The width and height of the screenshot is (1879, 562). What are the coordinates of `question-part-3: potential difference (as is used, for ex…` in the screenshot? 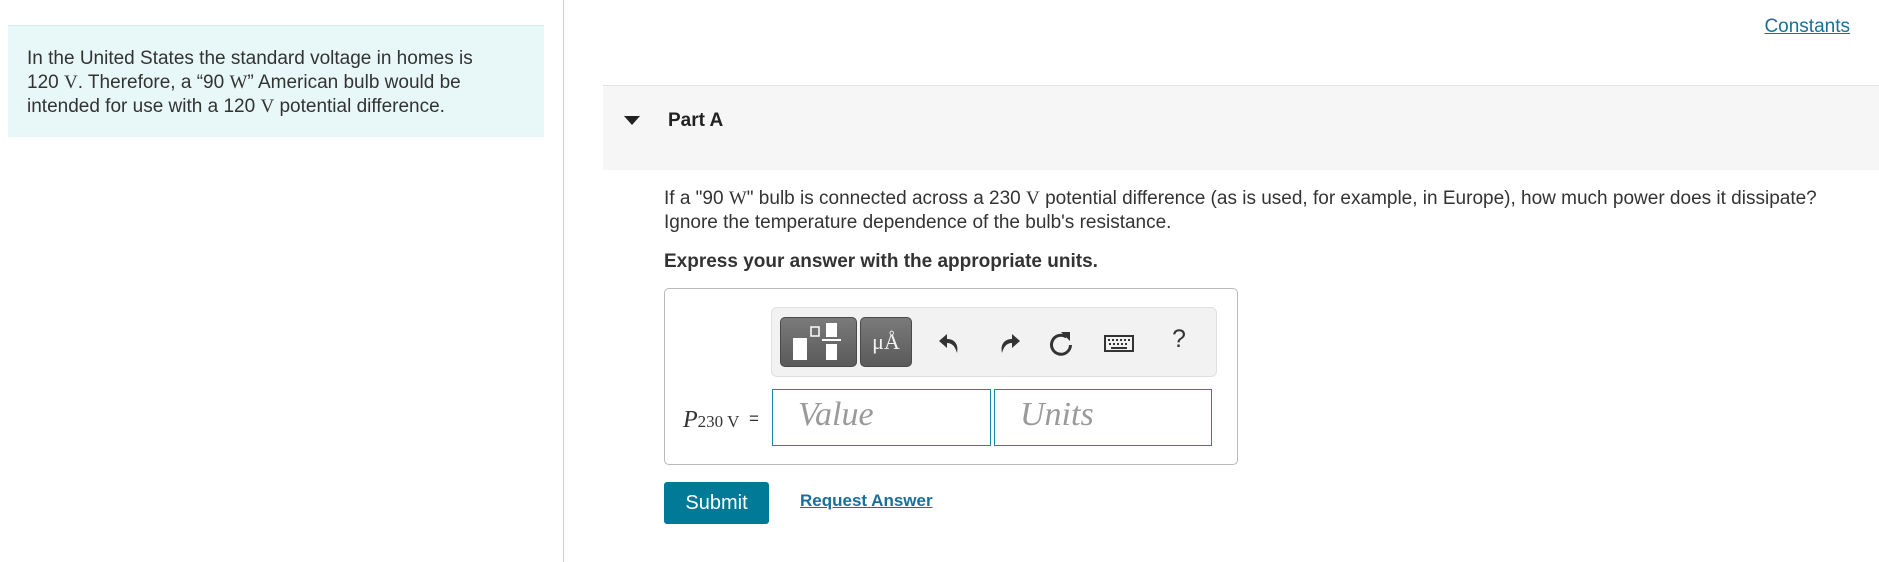 It's located at (1431, 198).